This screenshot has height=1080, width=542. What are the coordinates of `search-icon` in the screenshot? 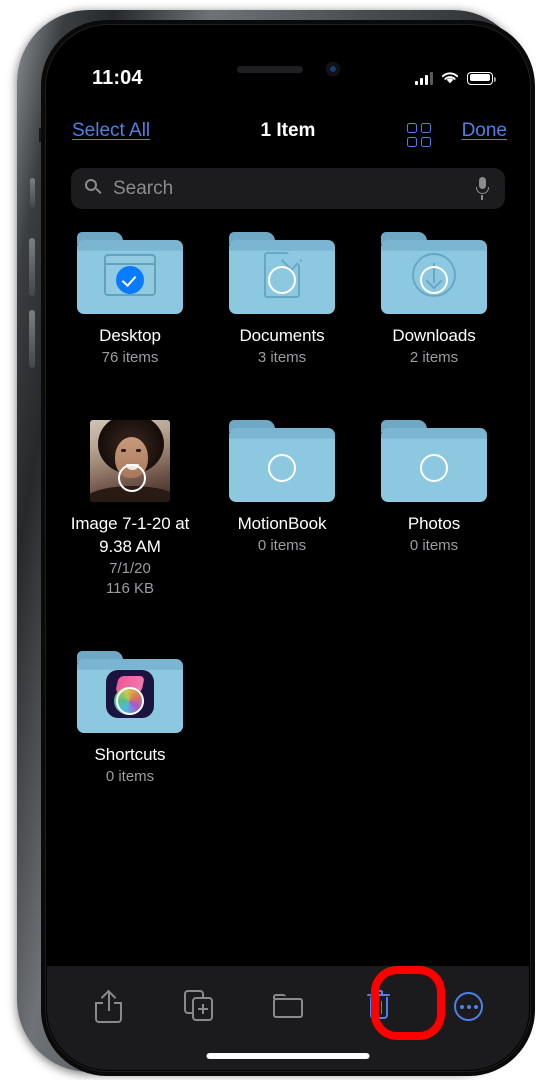 It's located at (94, 188).